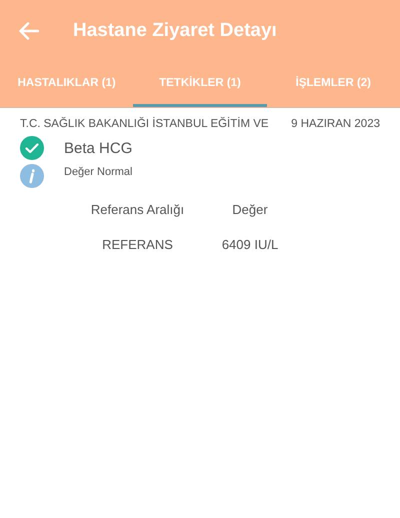  What do you see at coordinates (144, 124) in the screenshot?
I see `hospital-name: T.C. SAĞLIK BAKANLIĞI İSTANBUL EĞİTİM VE` at bounding box center [144, 124].